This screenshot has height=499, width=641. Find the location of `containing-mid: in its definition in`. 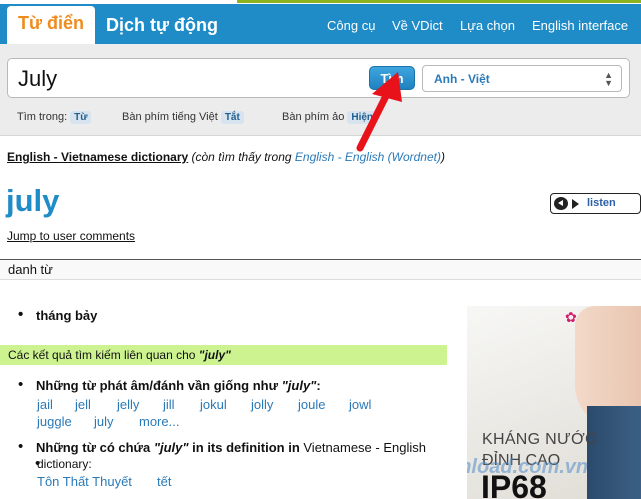

containing-mid: in its definition in is located at coordinates (246, 447).